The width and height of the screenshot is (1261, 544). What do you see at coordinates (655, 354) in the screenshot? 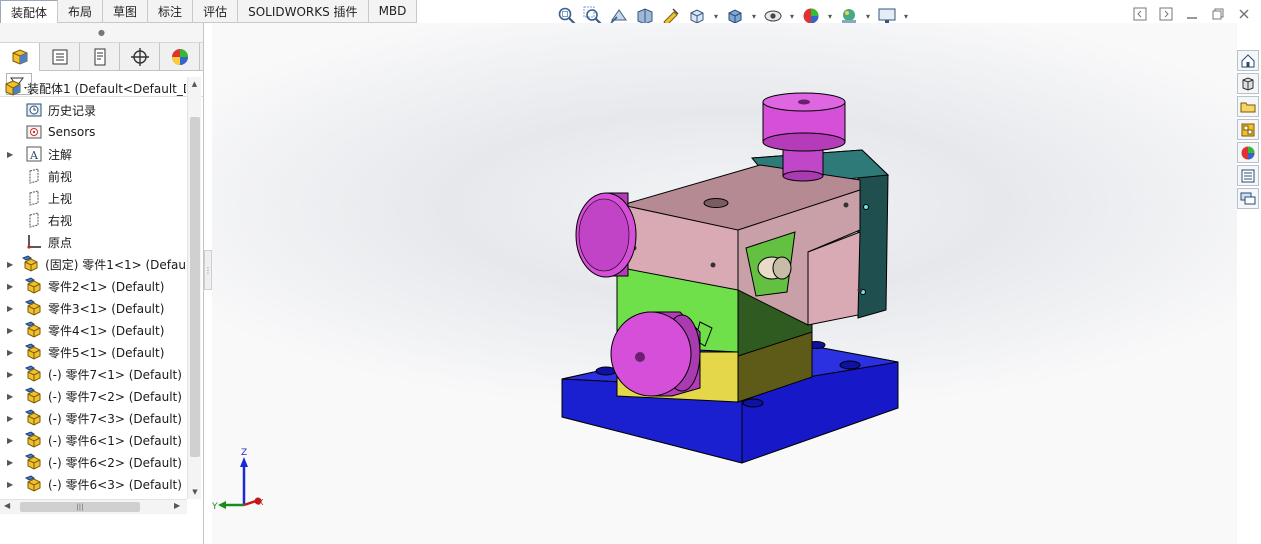
I see `front-knob` at bounding box center [655, 354].